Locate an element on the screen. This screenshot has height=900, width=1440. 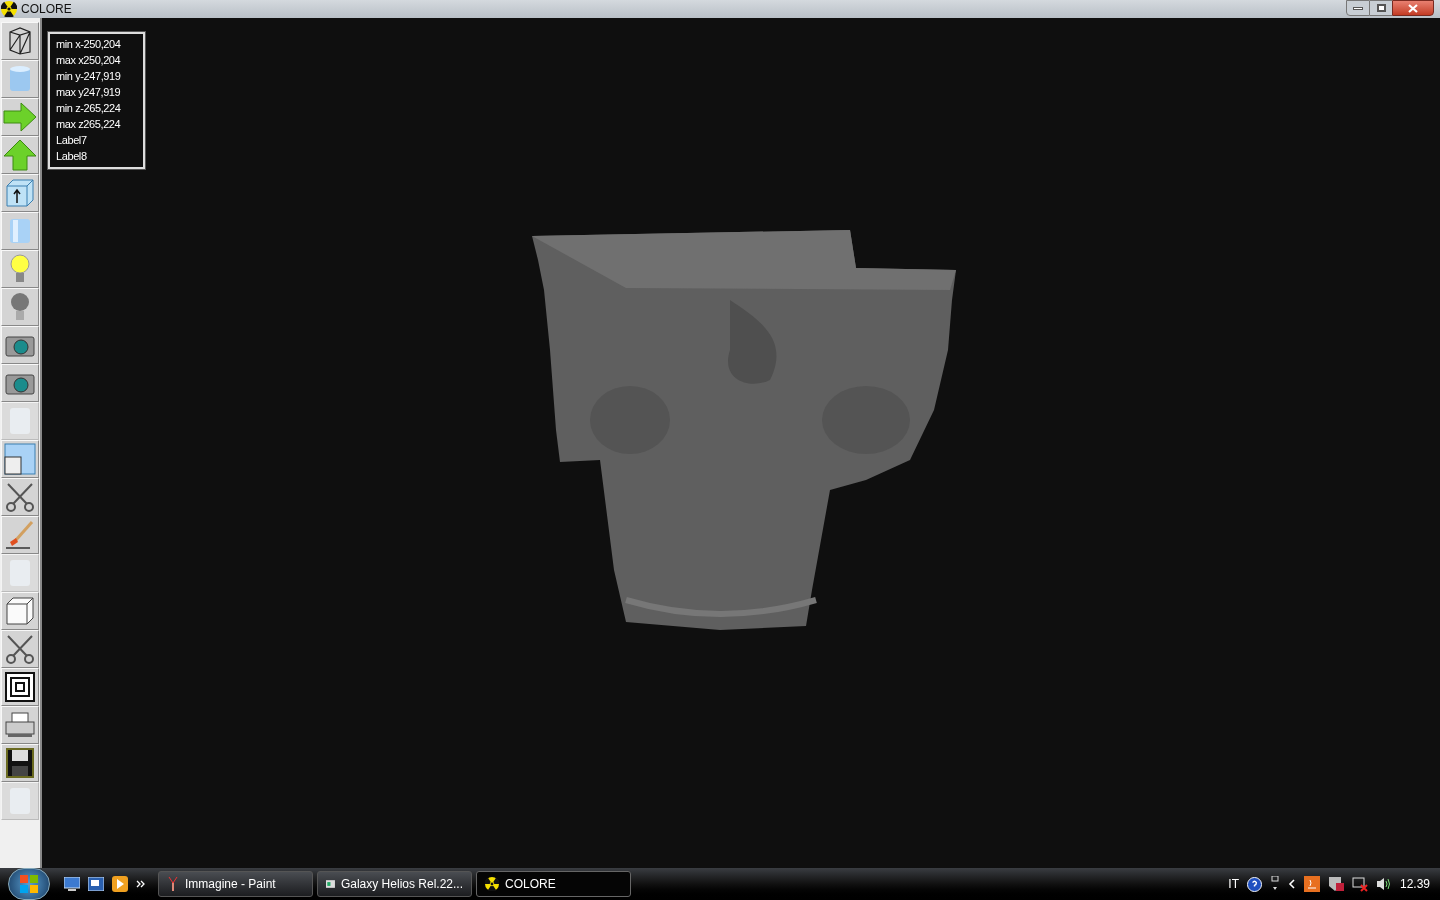
coordinate-label: max x250,204 is located at coordinates (89, 60).